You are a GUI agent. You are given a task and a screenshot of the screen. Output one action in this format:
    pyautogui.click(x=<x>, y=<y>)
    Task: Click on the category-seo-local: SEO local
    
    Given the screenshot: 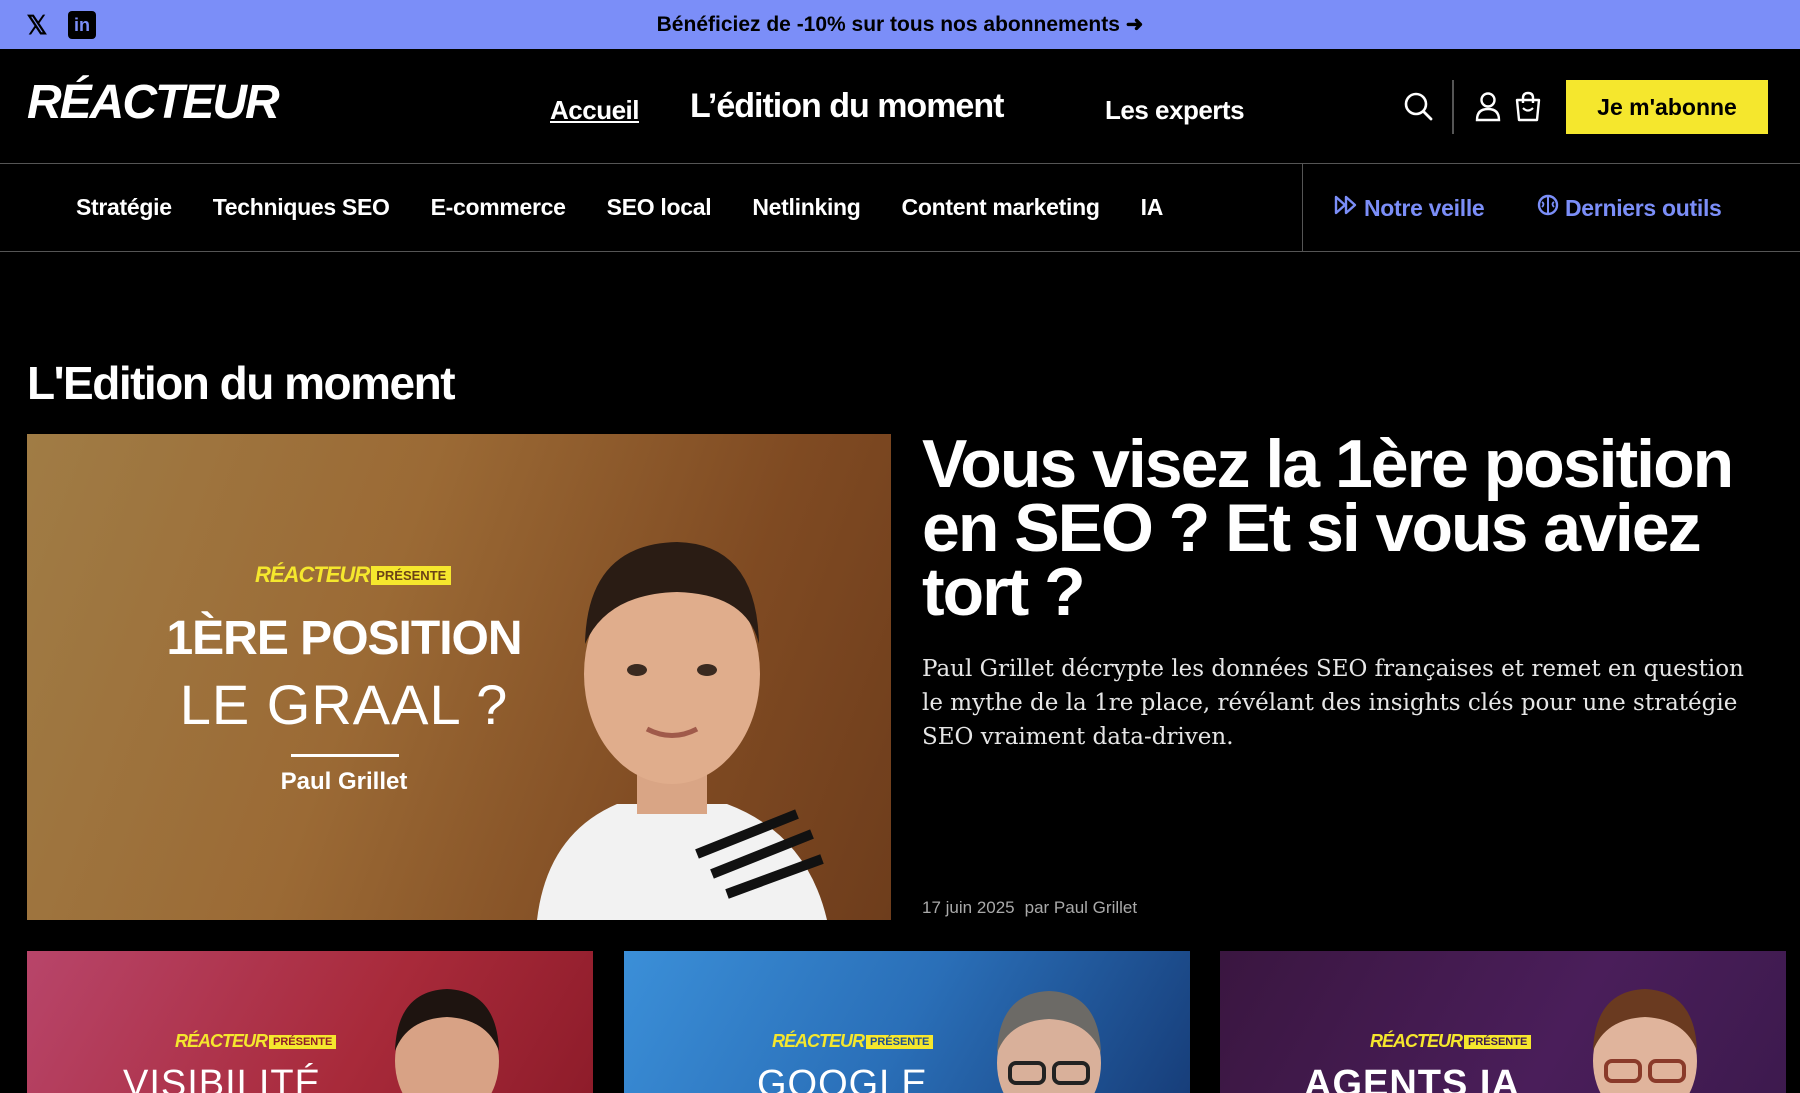 What is the action you would take?
    pyautogui.click(x=659, y=207)
    